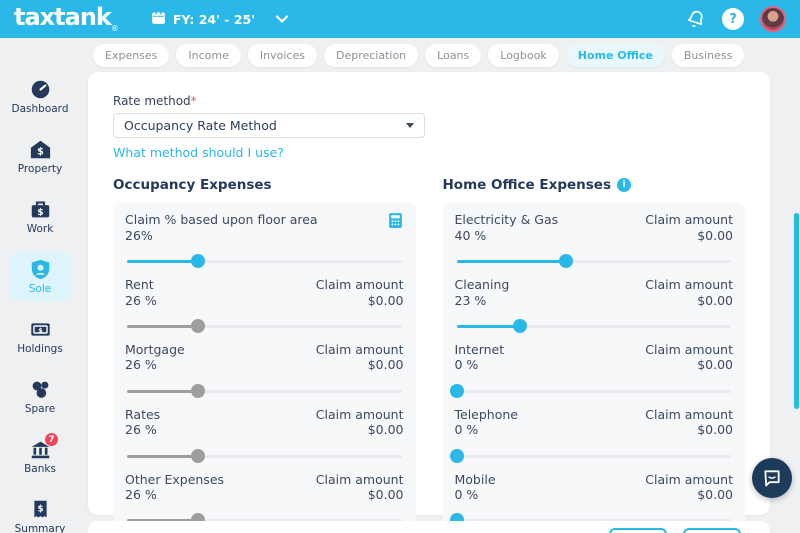  What do you see at coordinates (696, 19) in the screenshot?
I see `notification-bell-icon` at bounding box center [696, 19].